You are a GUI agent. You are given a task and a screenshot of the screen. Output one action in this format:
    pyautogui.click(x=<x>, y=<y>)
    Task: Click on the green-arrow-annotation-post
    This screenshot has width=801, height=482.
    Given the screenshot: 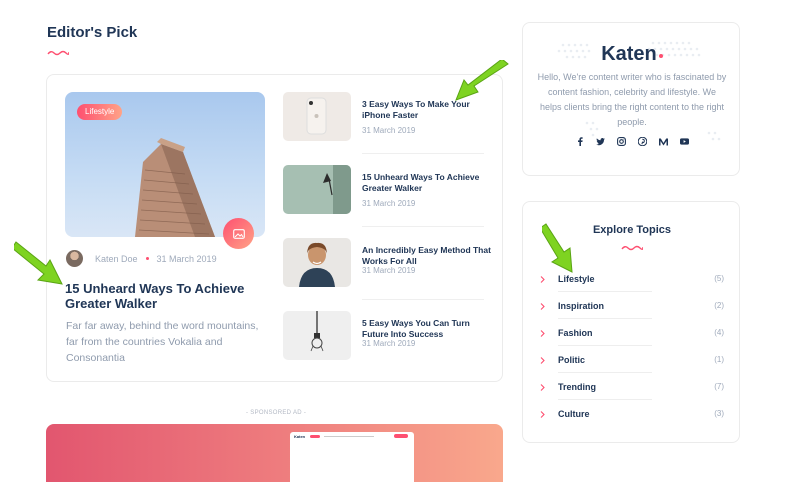 What is the action you would take?
    pyautogui.click(x=482, y=80)
    